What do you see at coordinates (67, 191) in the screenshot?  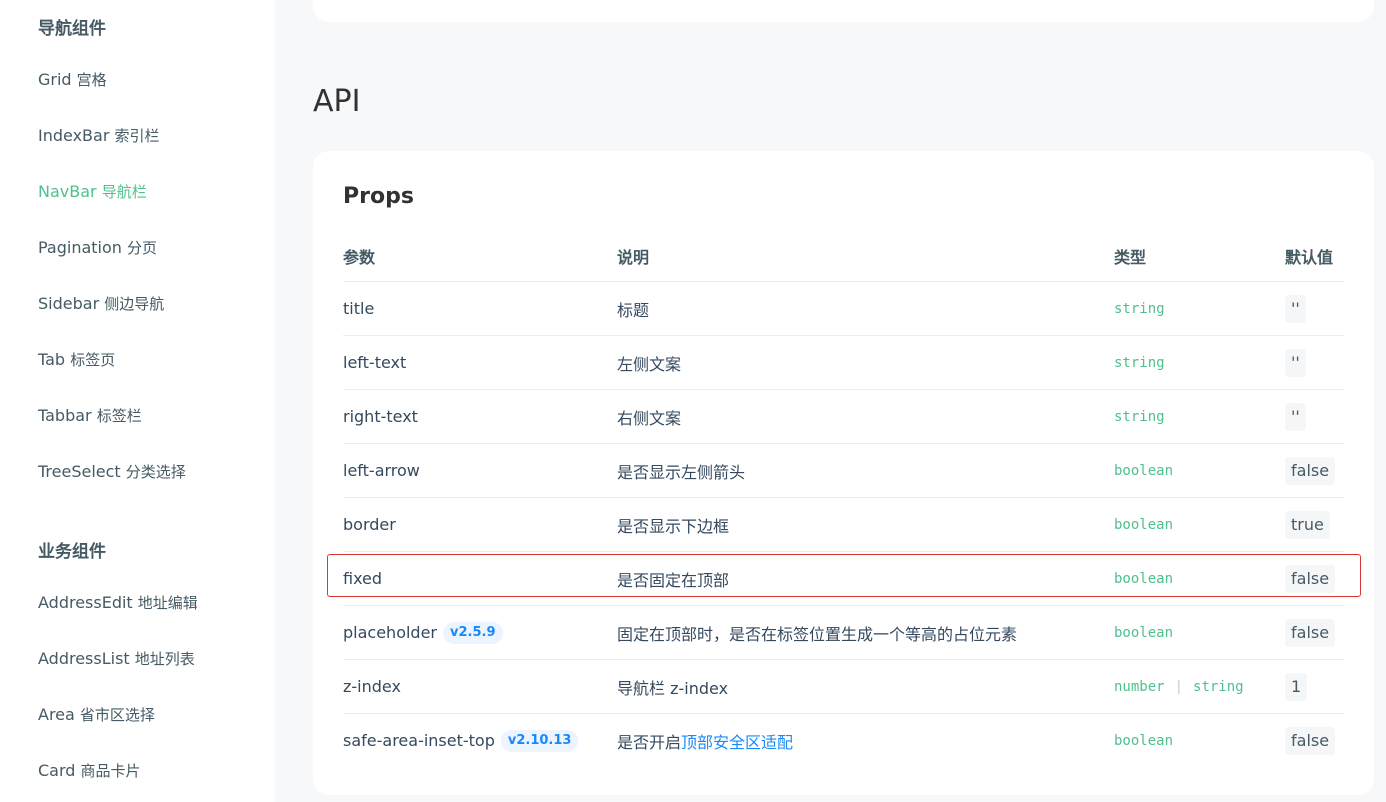 I see `sidebar-item-label: NavBar` at bounding box center [67, 191].